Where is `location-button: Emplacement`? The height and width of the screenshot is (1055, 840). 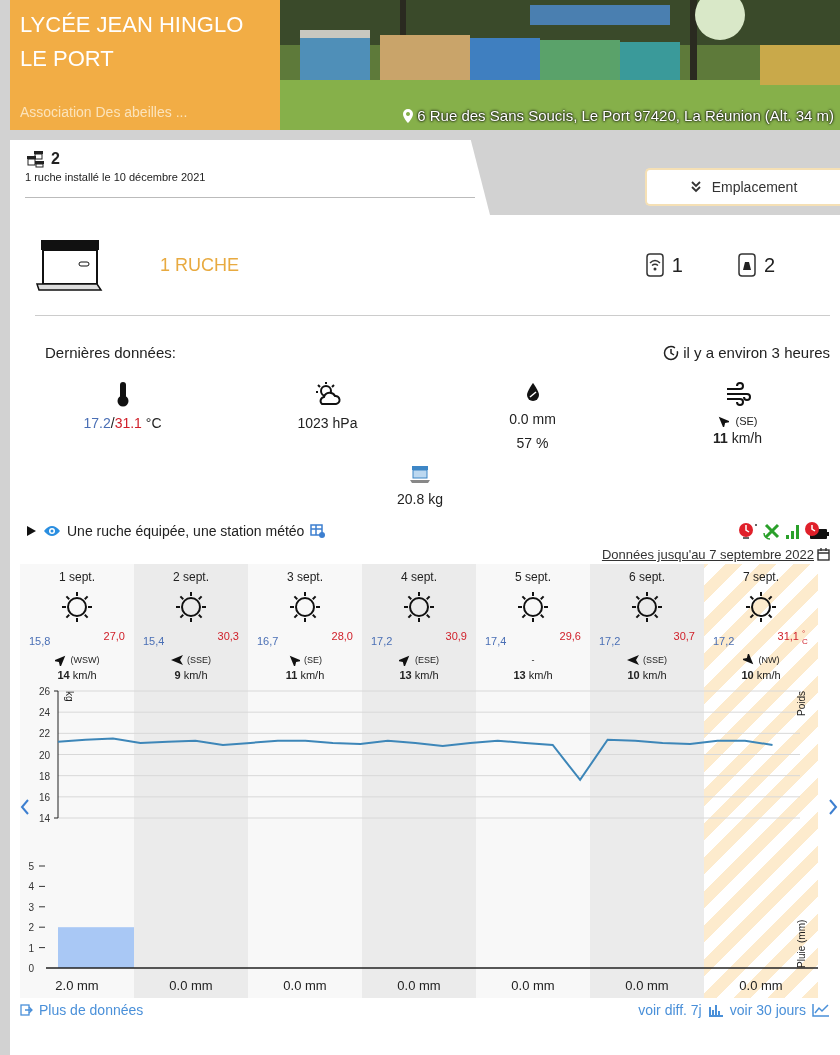
location-button: Emplacement is located at coordinates (742, 187).